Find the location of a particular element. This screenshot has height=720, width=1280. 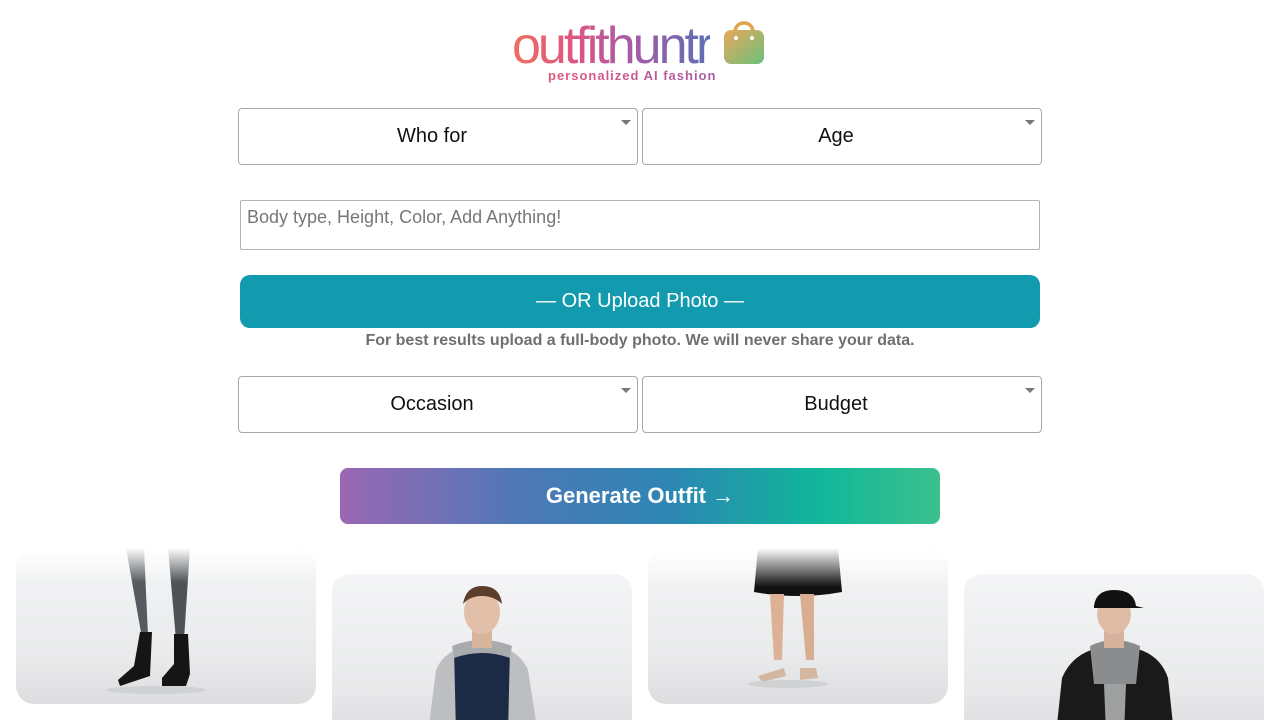

black-skirt-sandals-photo is located at coordinates (798, 626).